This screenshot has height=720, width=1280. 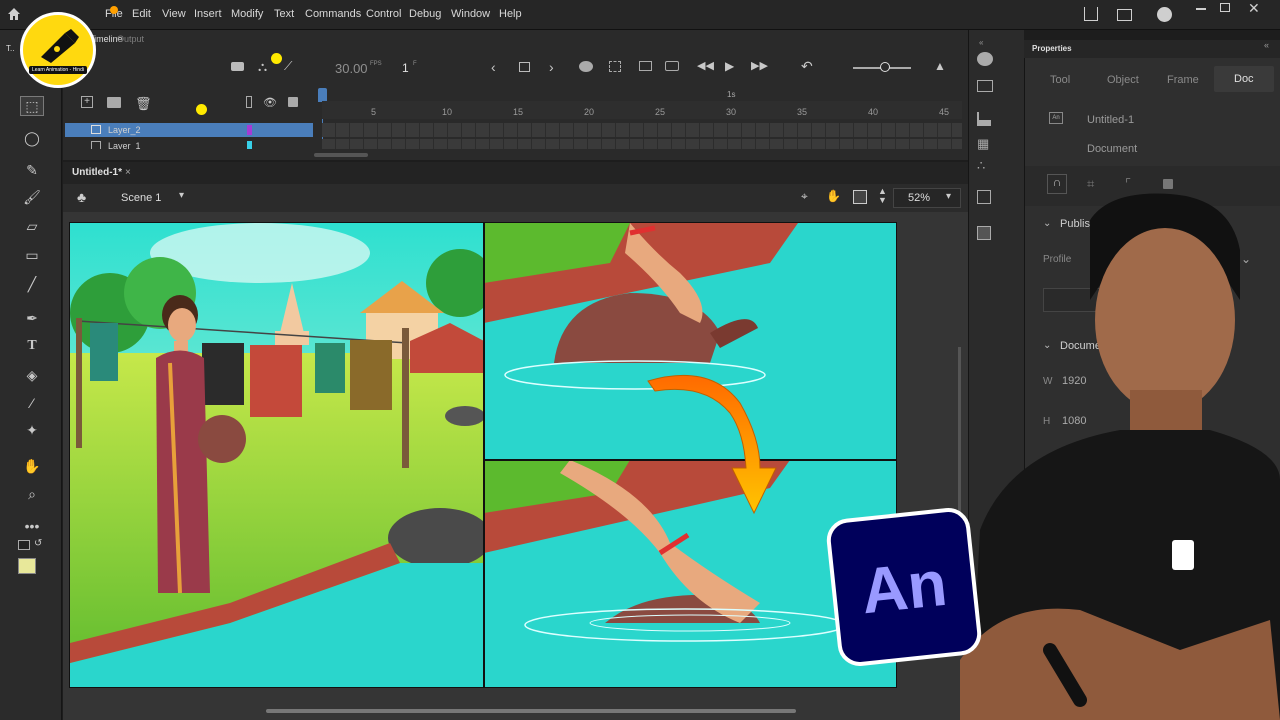 I want to click on tab-frame: Frame, so click(x=1183, y=80).